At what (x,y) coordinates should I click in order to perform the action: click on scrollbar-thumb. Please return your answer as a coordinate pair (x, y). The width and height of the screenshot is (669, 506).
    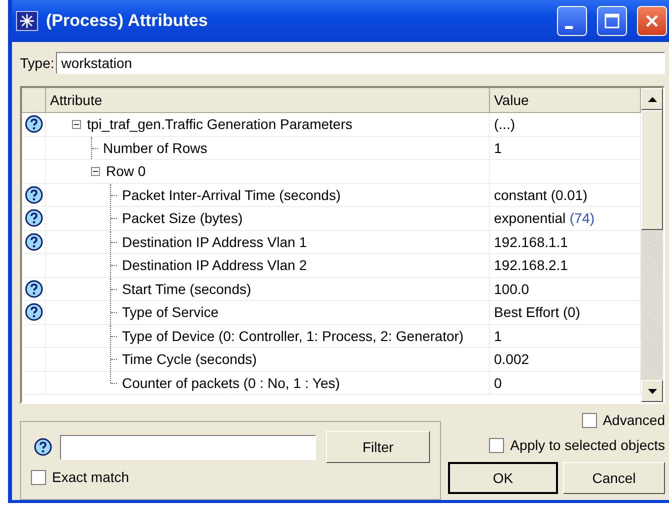
    Looking at the image, I should click on (652, 170).